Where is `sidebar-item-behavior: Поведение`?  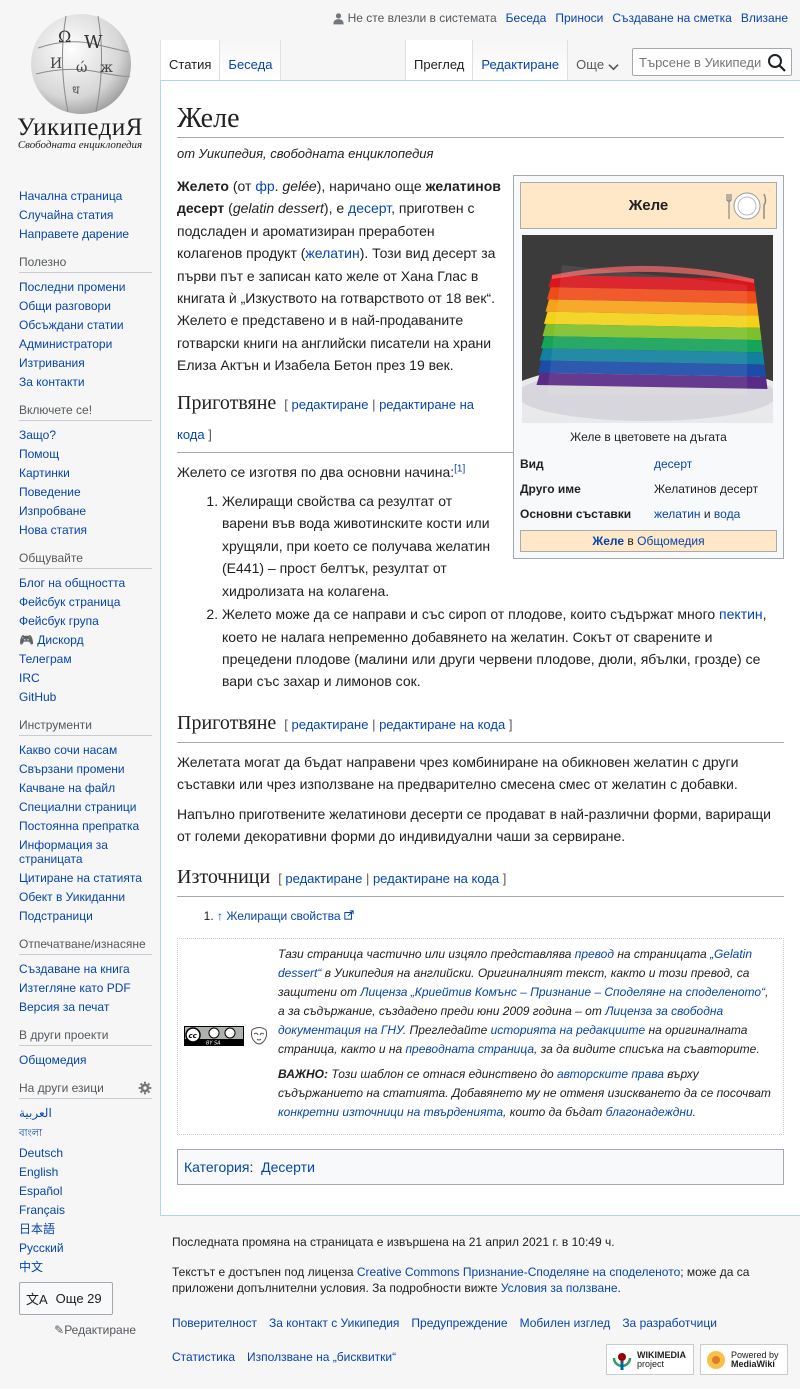
sidebar-item-behavior: Поведение is located at coordinates (50, 492).